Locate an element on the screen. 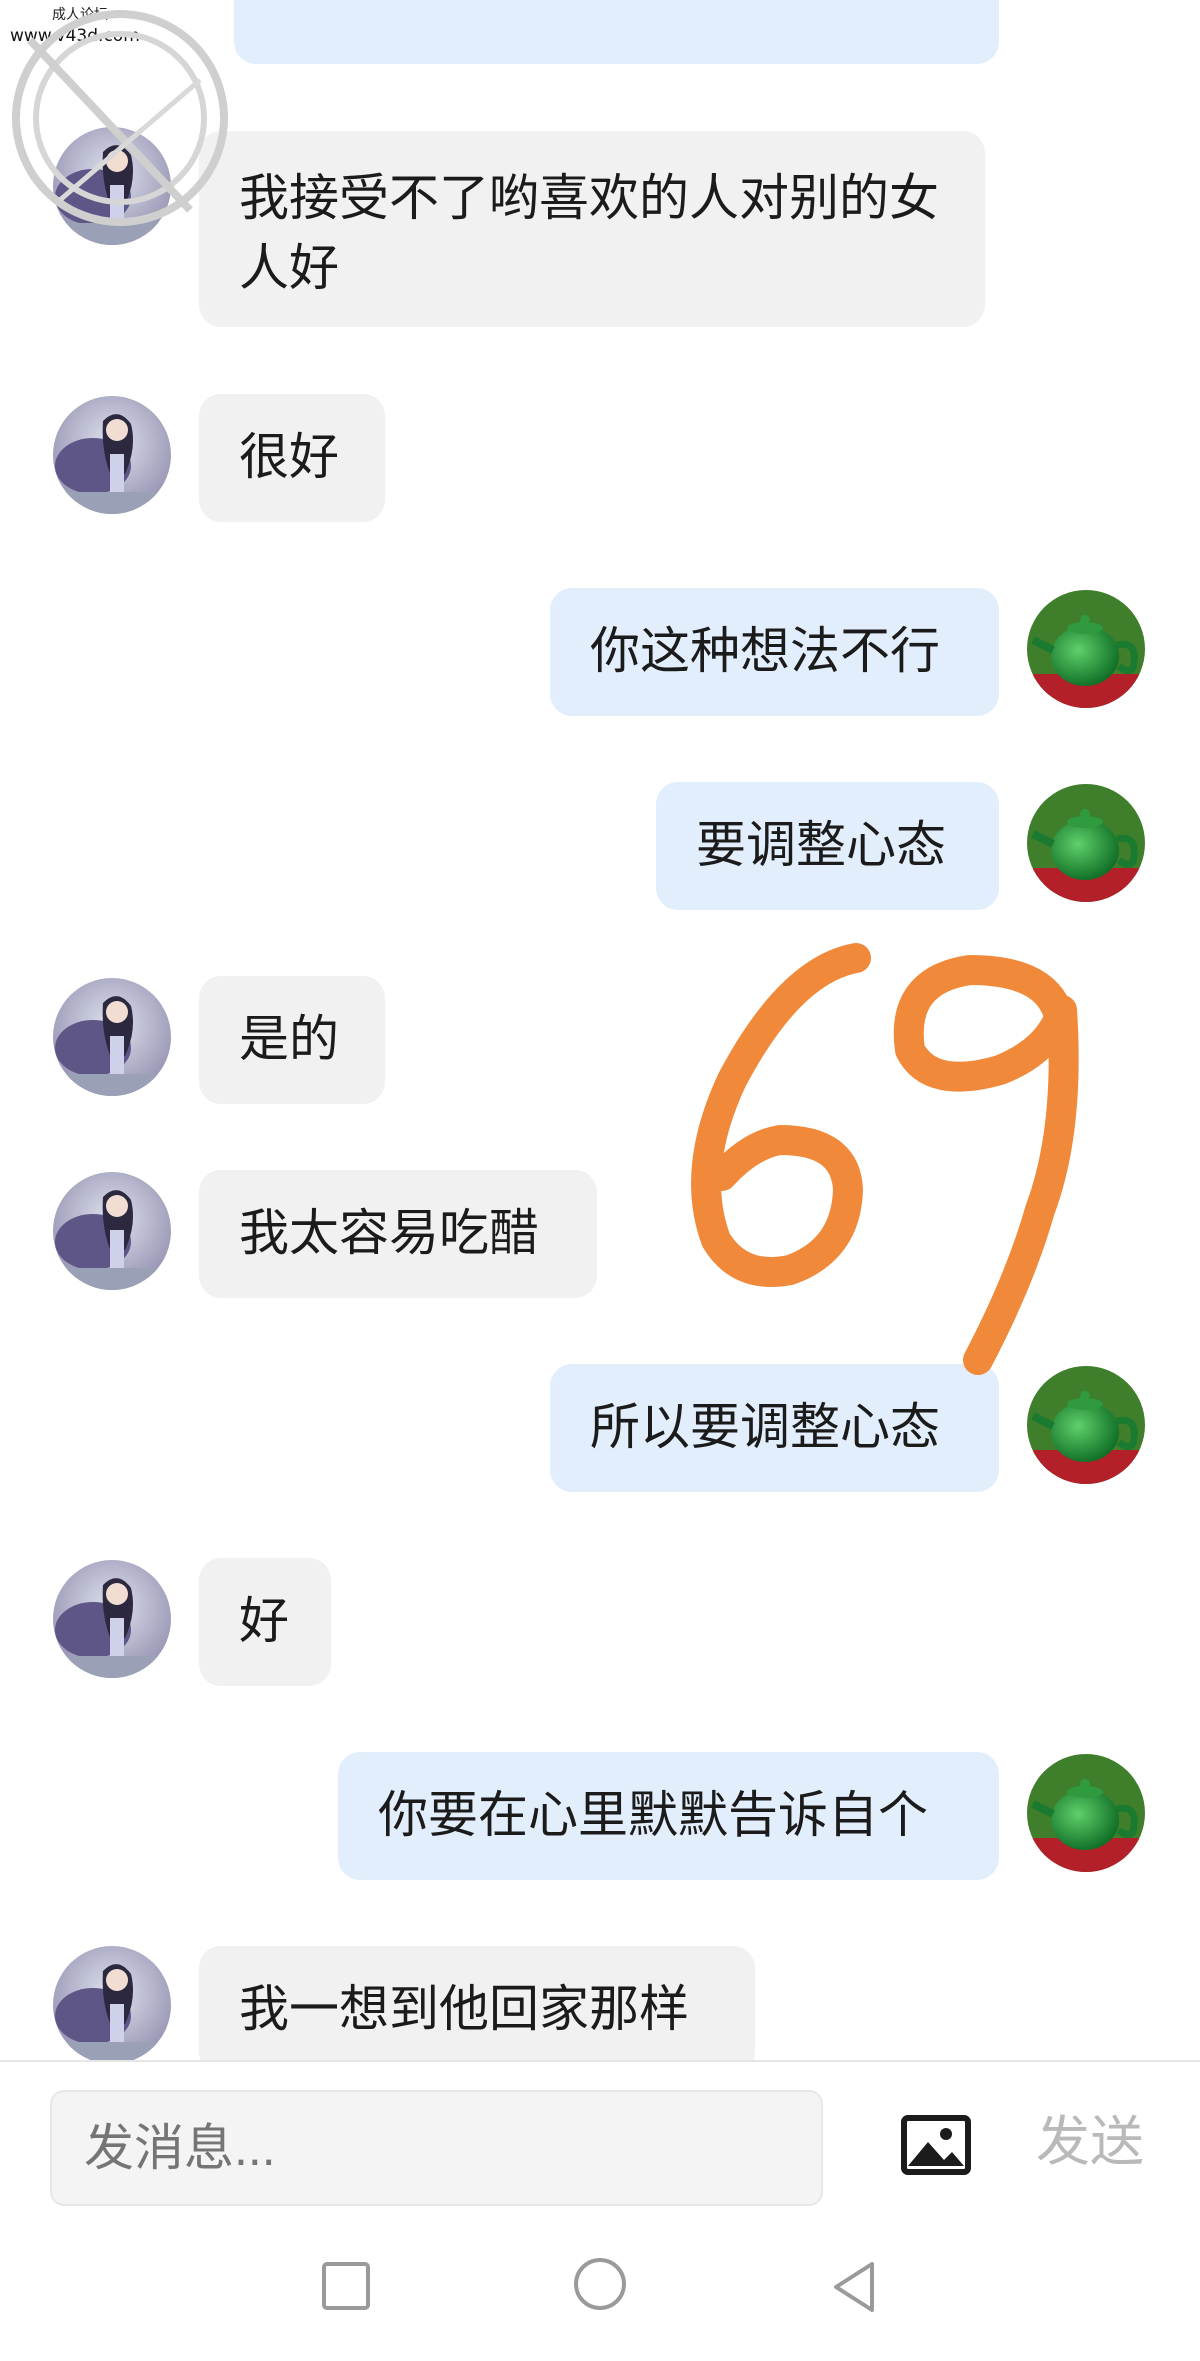  message-bubble-received: 好 is located at coordinates (265, 1622).